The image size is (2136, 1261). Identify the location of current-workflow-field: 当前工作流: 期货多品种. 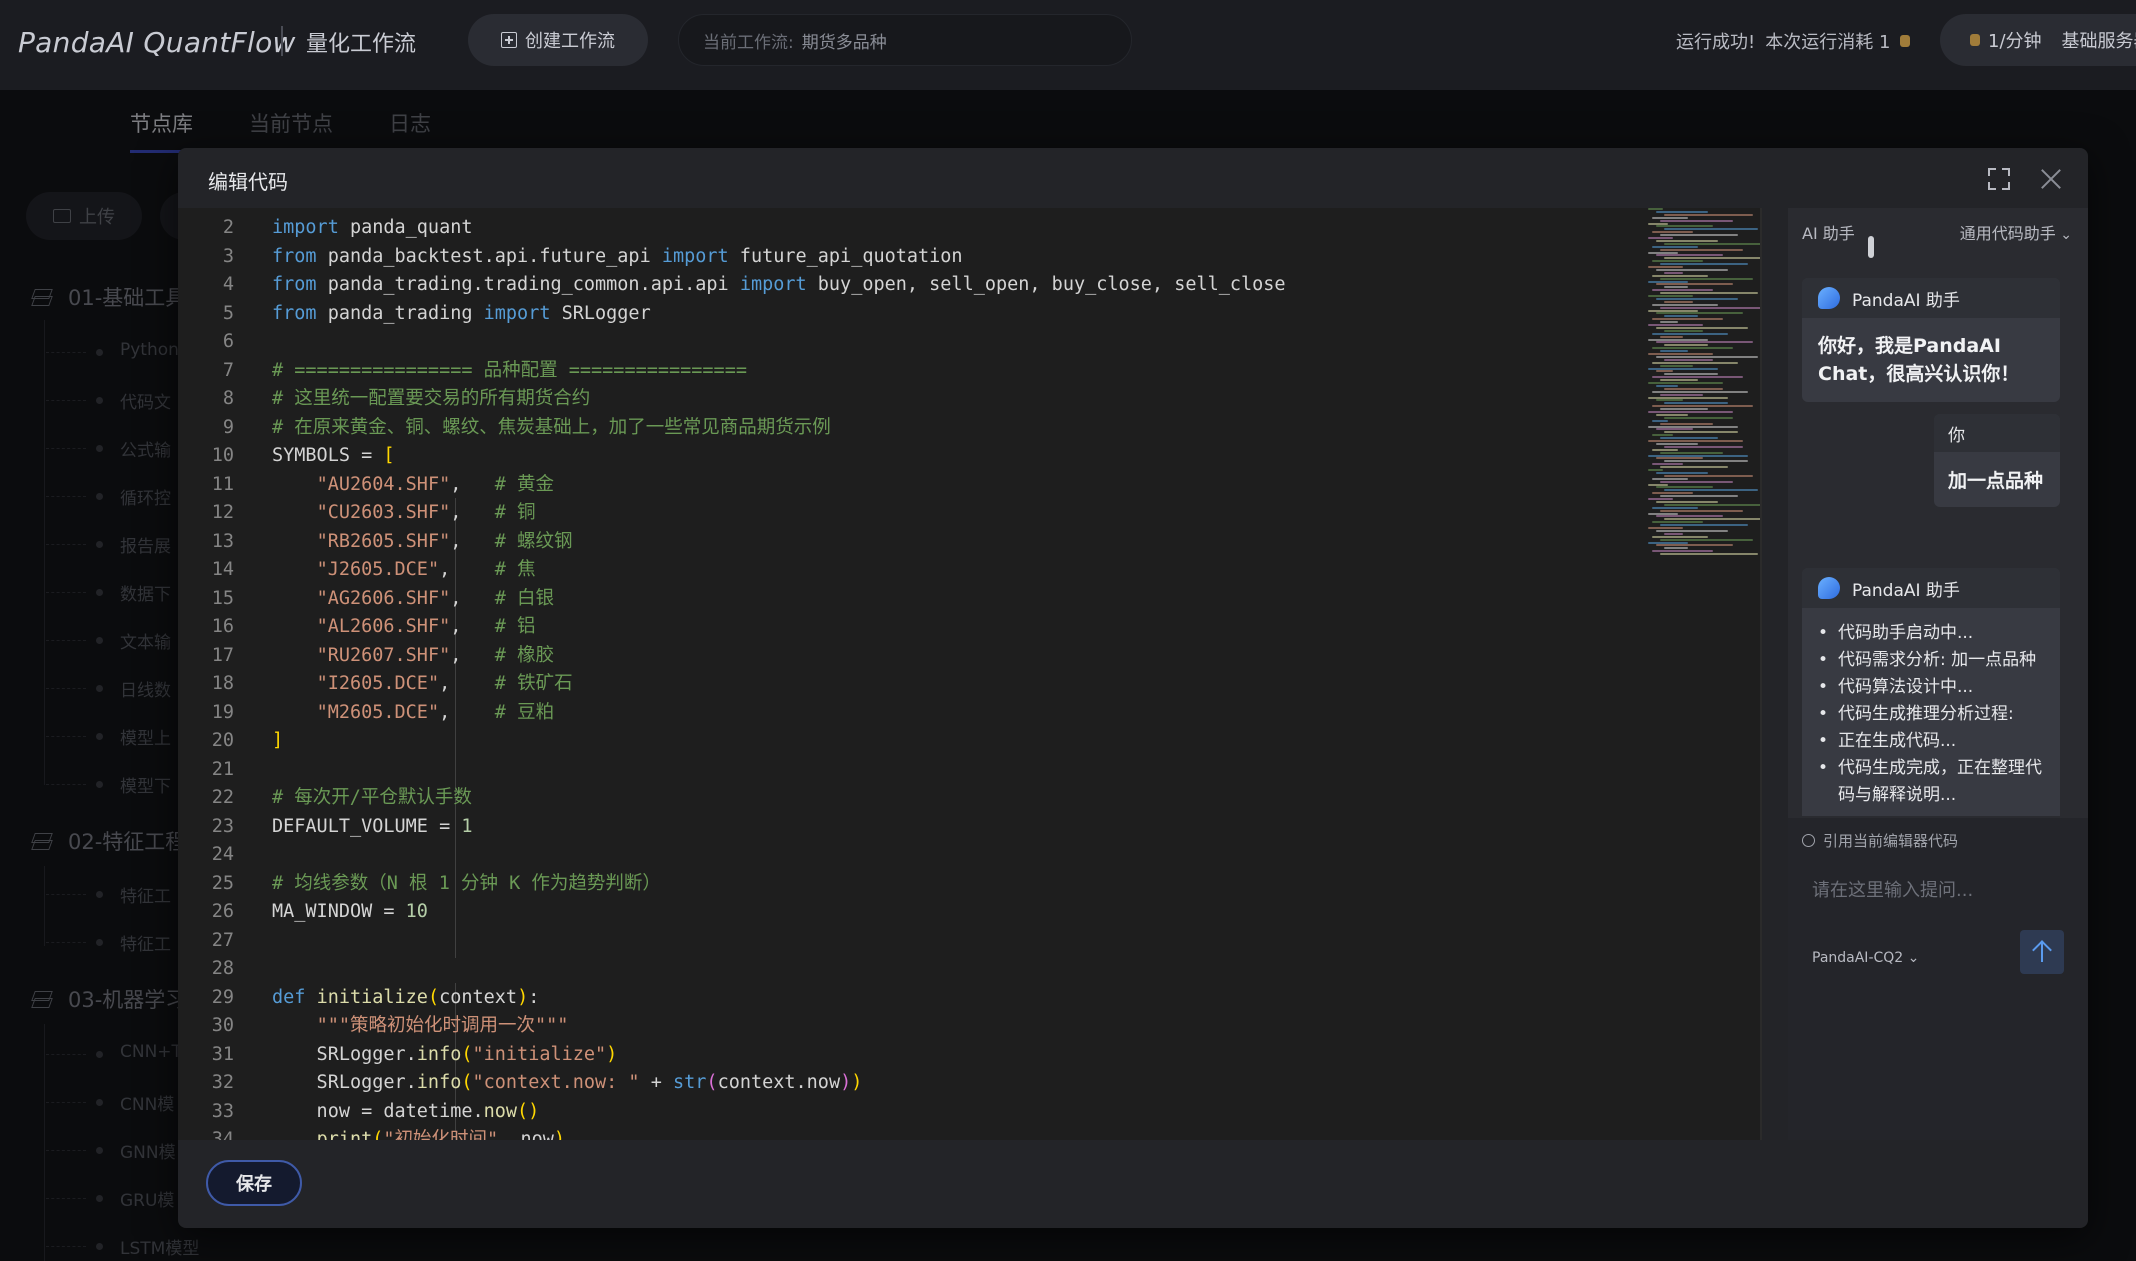
(905, 40).